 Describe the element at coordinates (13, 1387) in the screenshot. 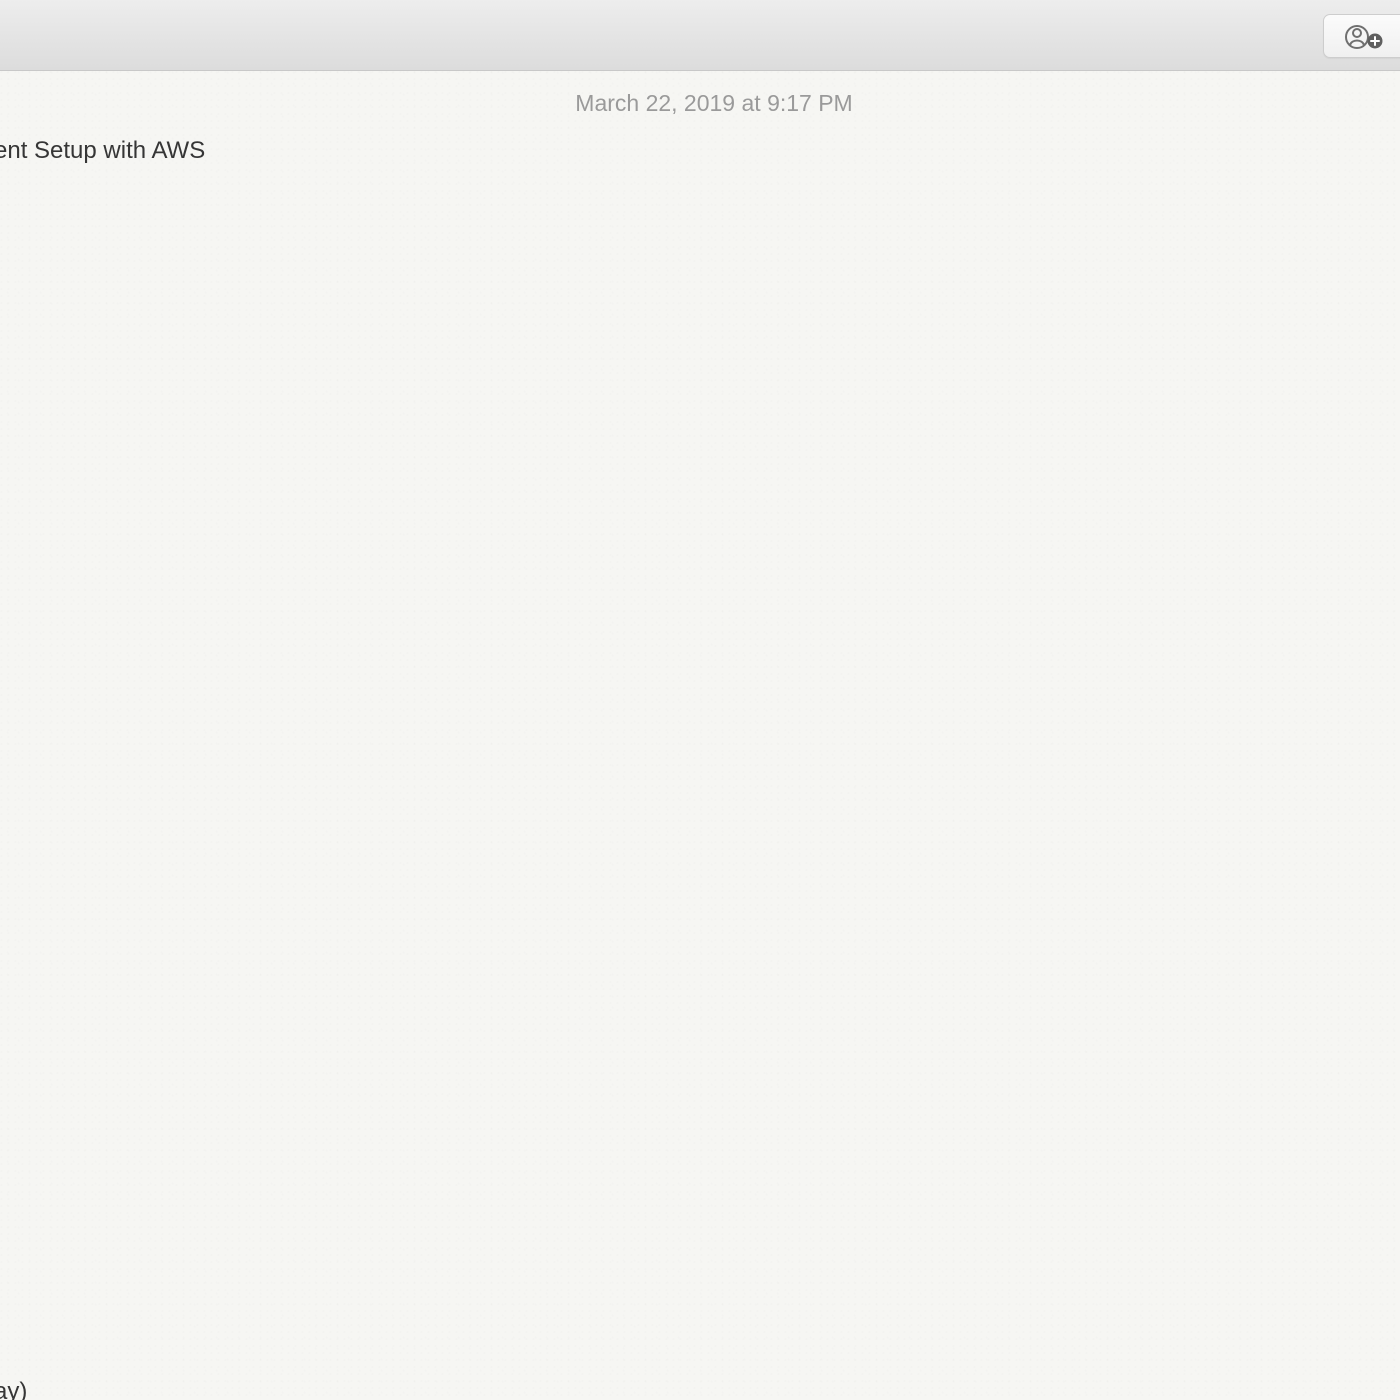

I see `note-line: ay)` at that location.